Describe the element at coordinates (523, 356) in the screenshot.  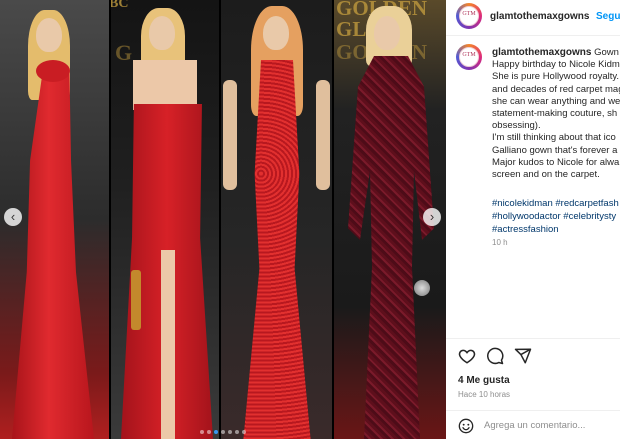
I see `share-icon` at that location.